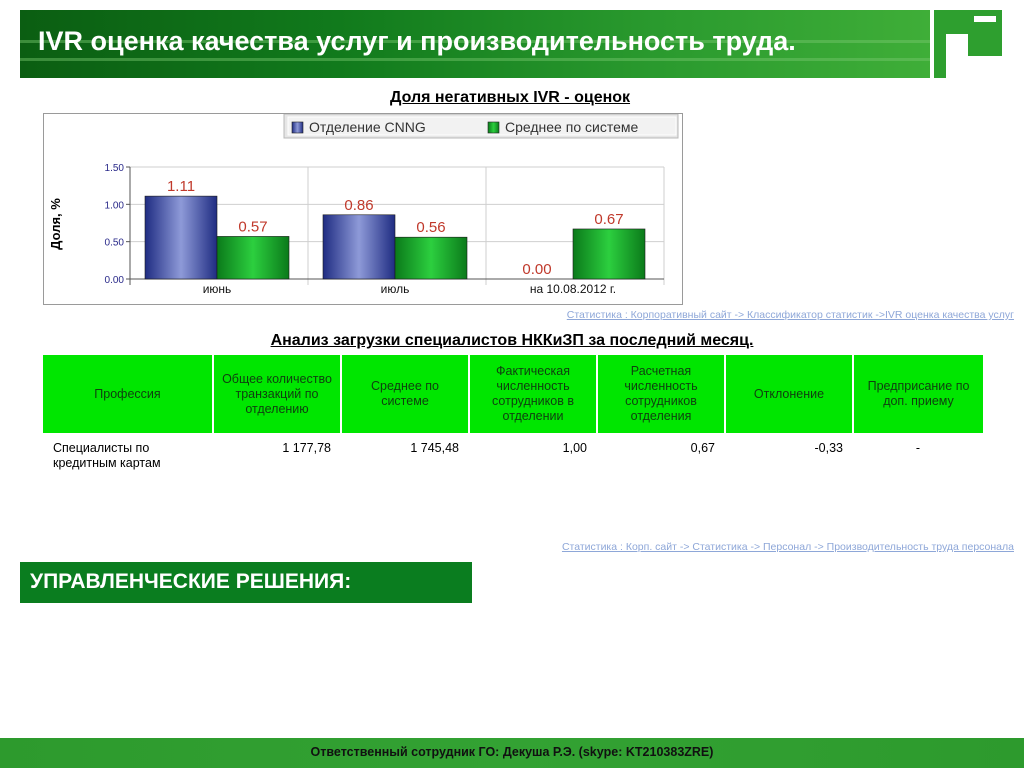  I want to click on bar-value-label: 0.56, so click(430, 227).